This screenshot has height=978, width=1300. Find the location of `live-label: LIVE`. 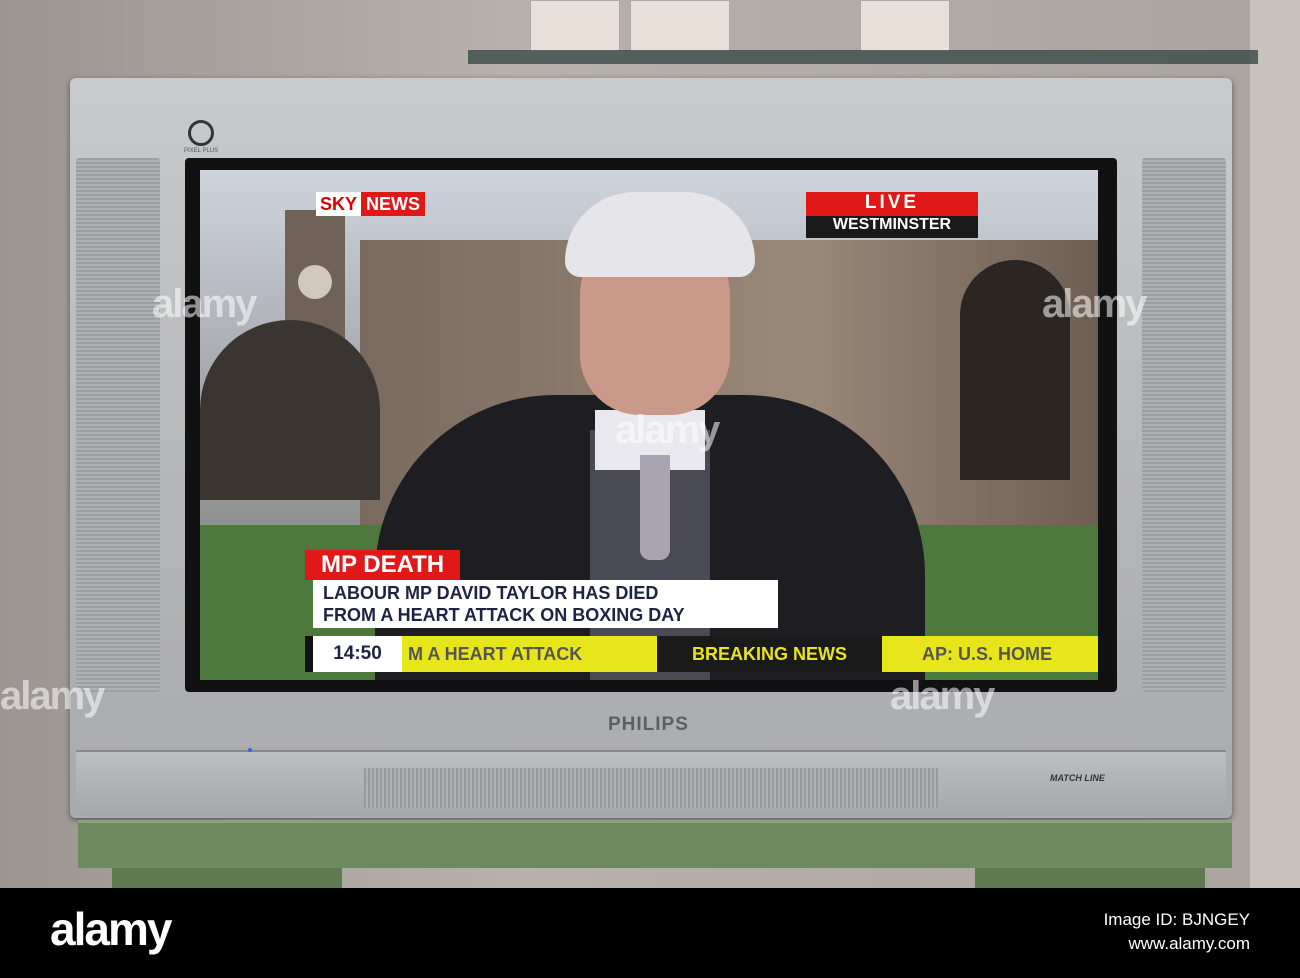

live-label: LIVE is located at coordinates (892, 204).